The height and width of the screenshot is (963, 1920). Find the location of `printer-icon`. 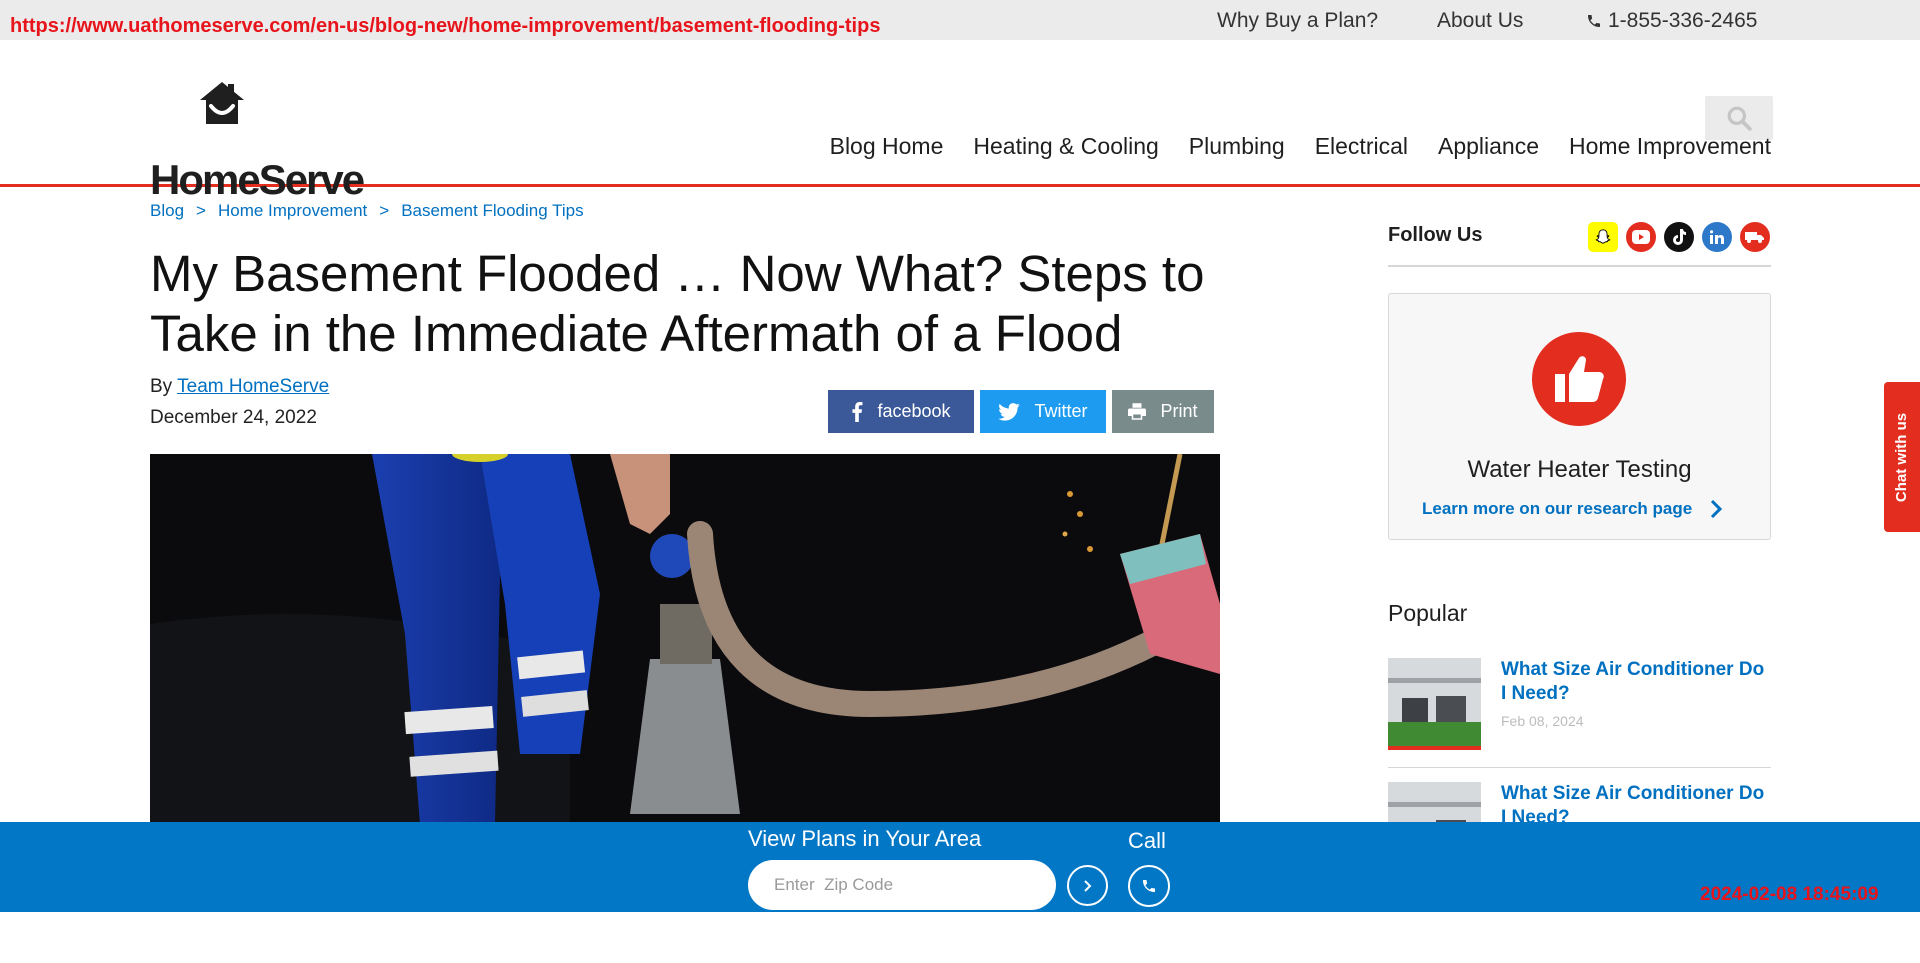

printer-icon is located at coordinates (1137, 411).